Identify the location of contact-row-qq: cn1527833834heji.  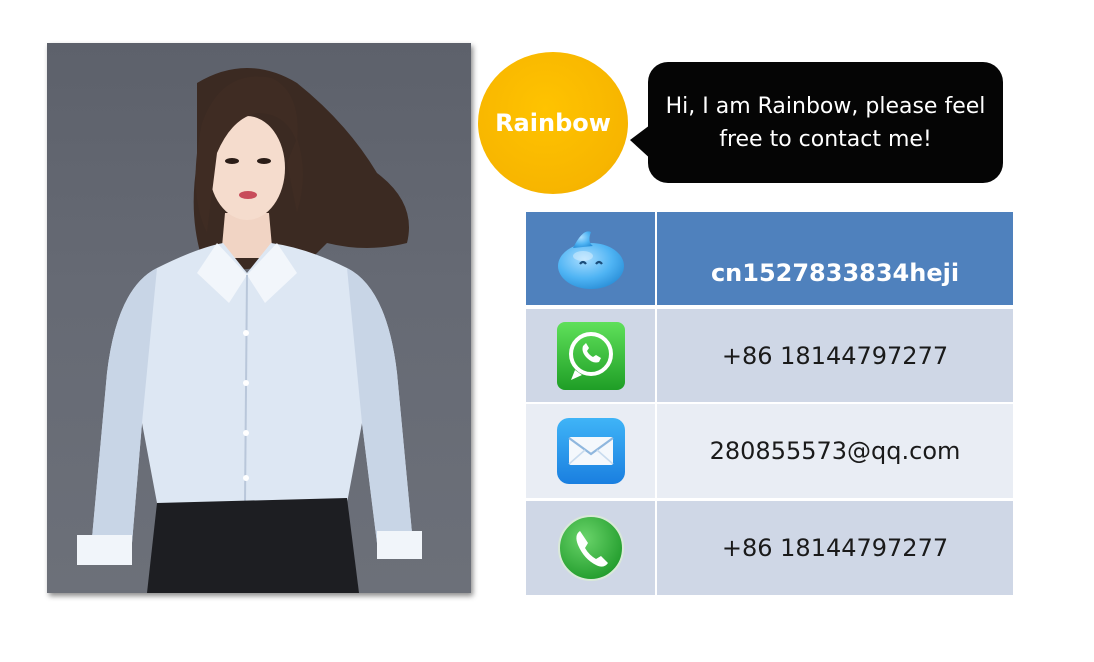
(769, 258).